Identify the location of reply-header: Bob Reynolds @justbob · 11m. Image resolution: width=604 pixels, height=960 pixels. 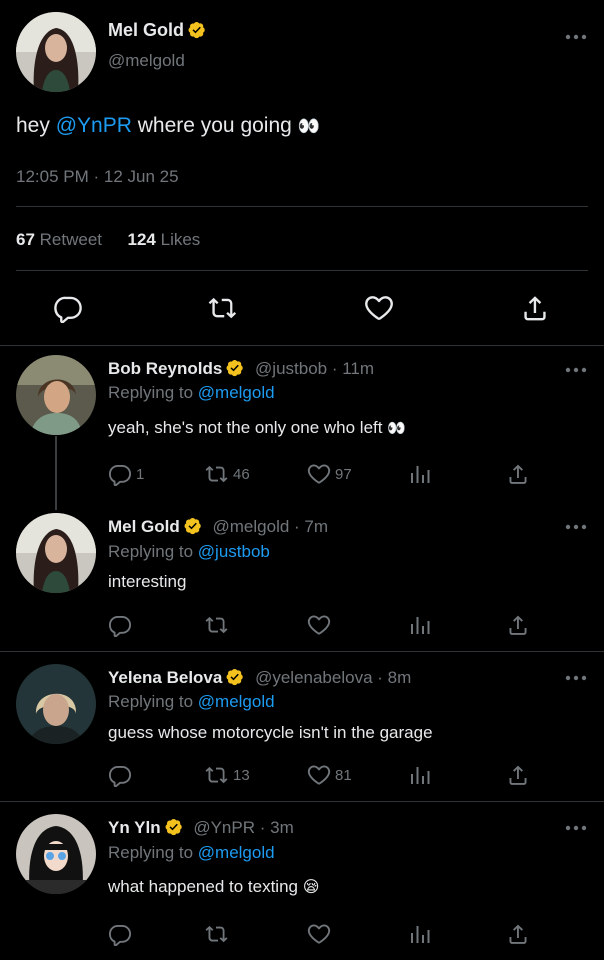
(241, 369).